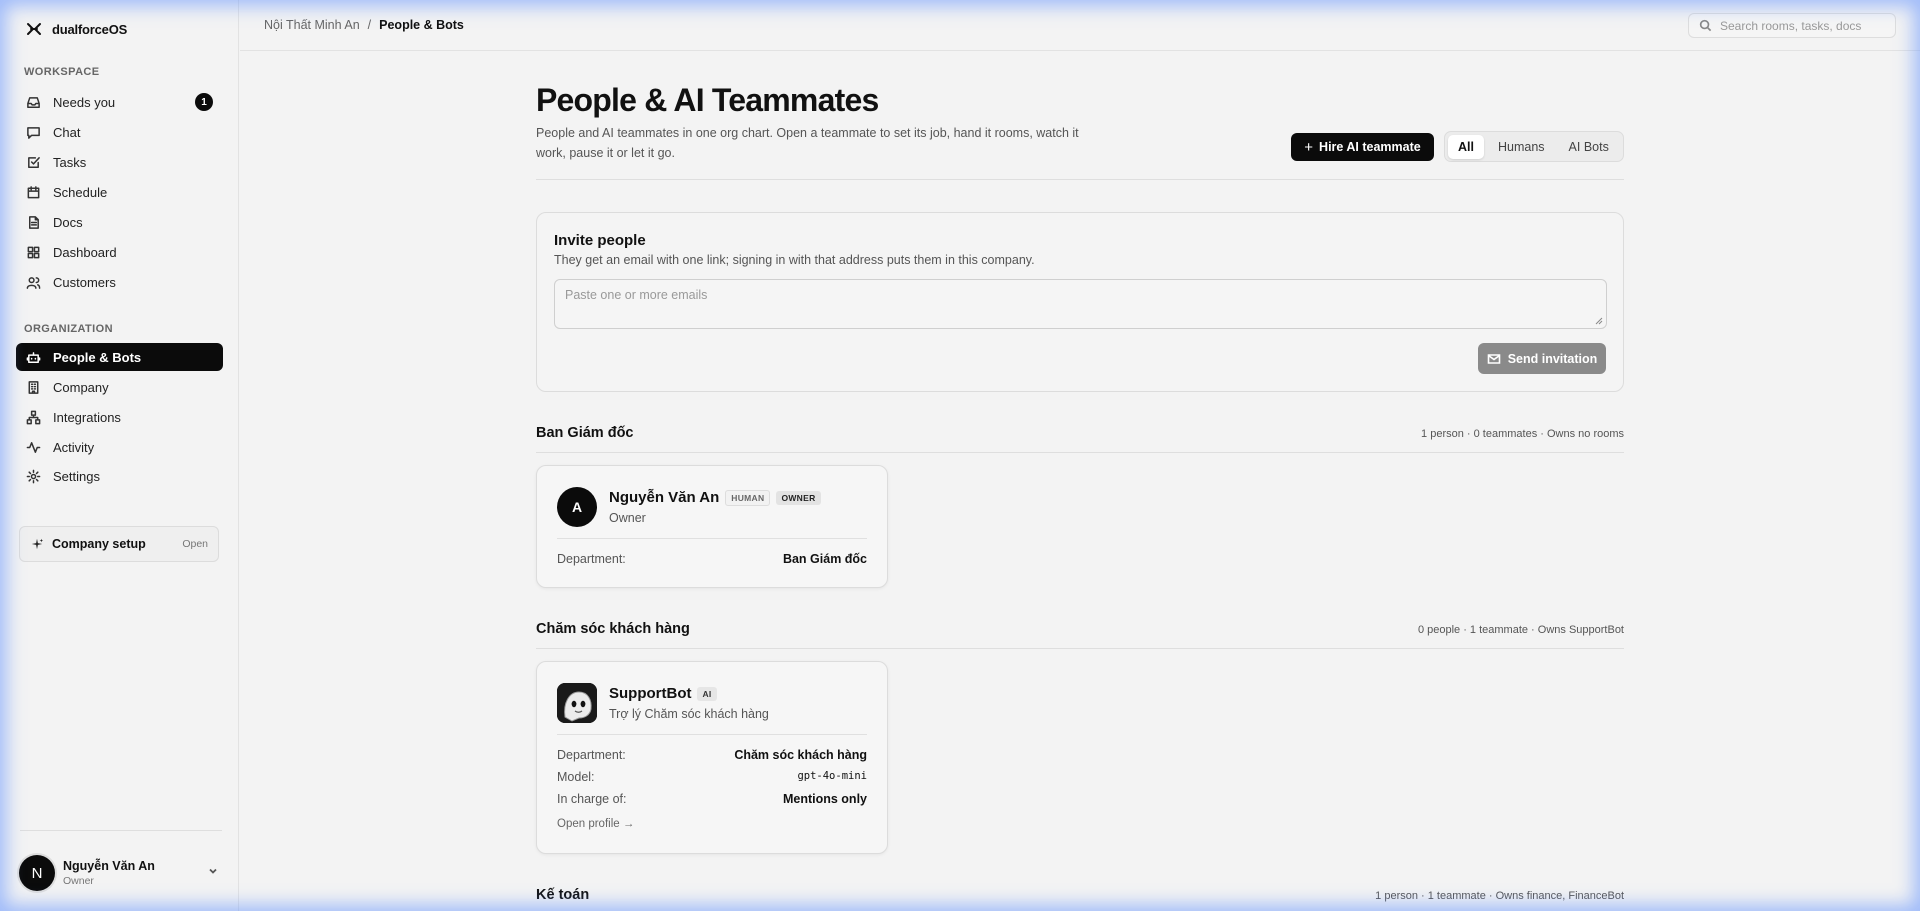  I want to click on filter-ai-bots: AI Bots, so click(1589, 147).